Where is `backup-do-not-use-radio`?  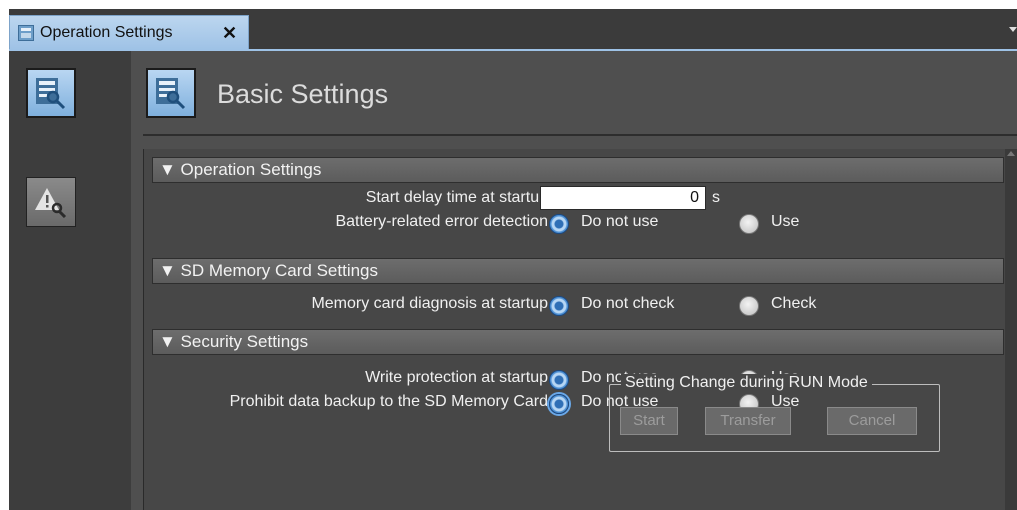 backup-do-not-use-radio is located at coordinates (559, 404).